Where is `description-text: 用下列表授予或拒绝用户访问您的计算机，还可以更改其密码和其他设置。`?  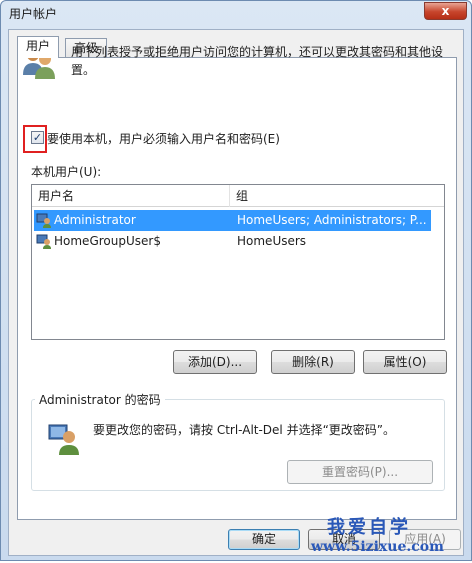 description-text: 用下列表授予或拒绝用户访问您的计算机，还可以更改其密码和其他设置。 is located at coordinates (257, 61).